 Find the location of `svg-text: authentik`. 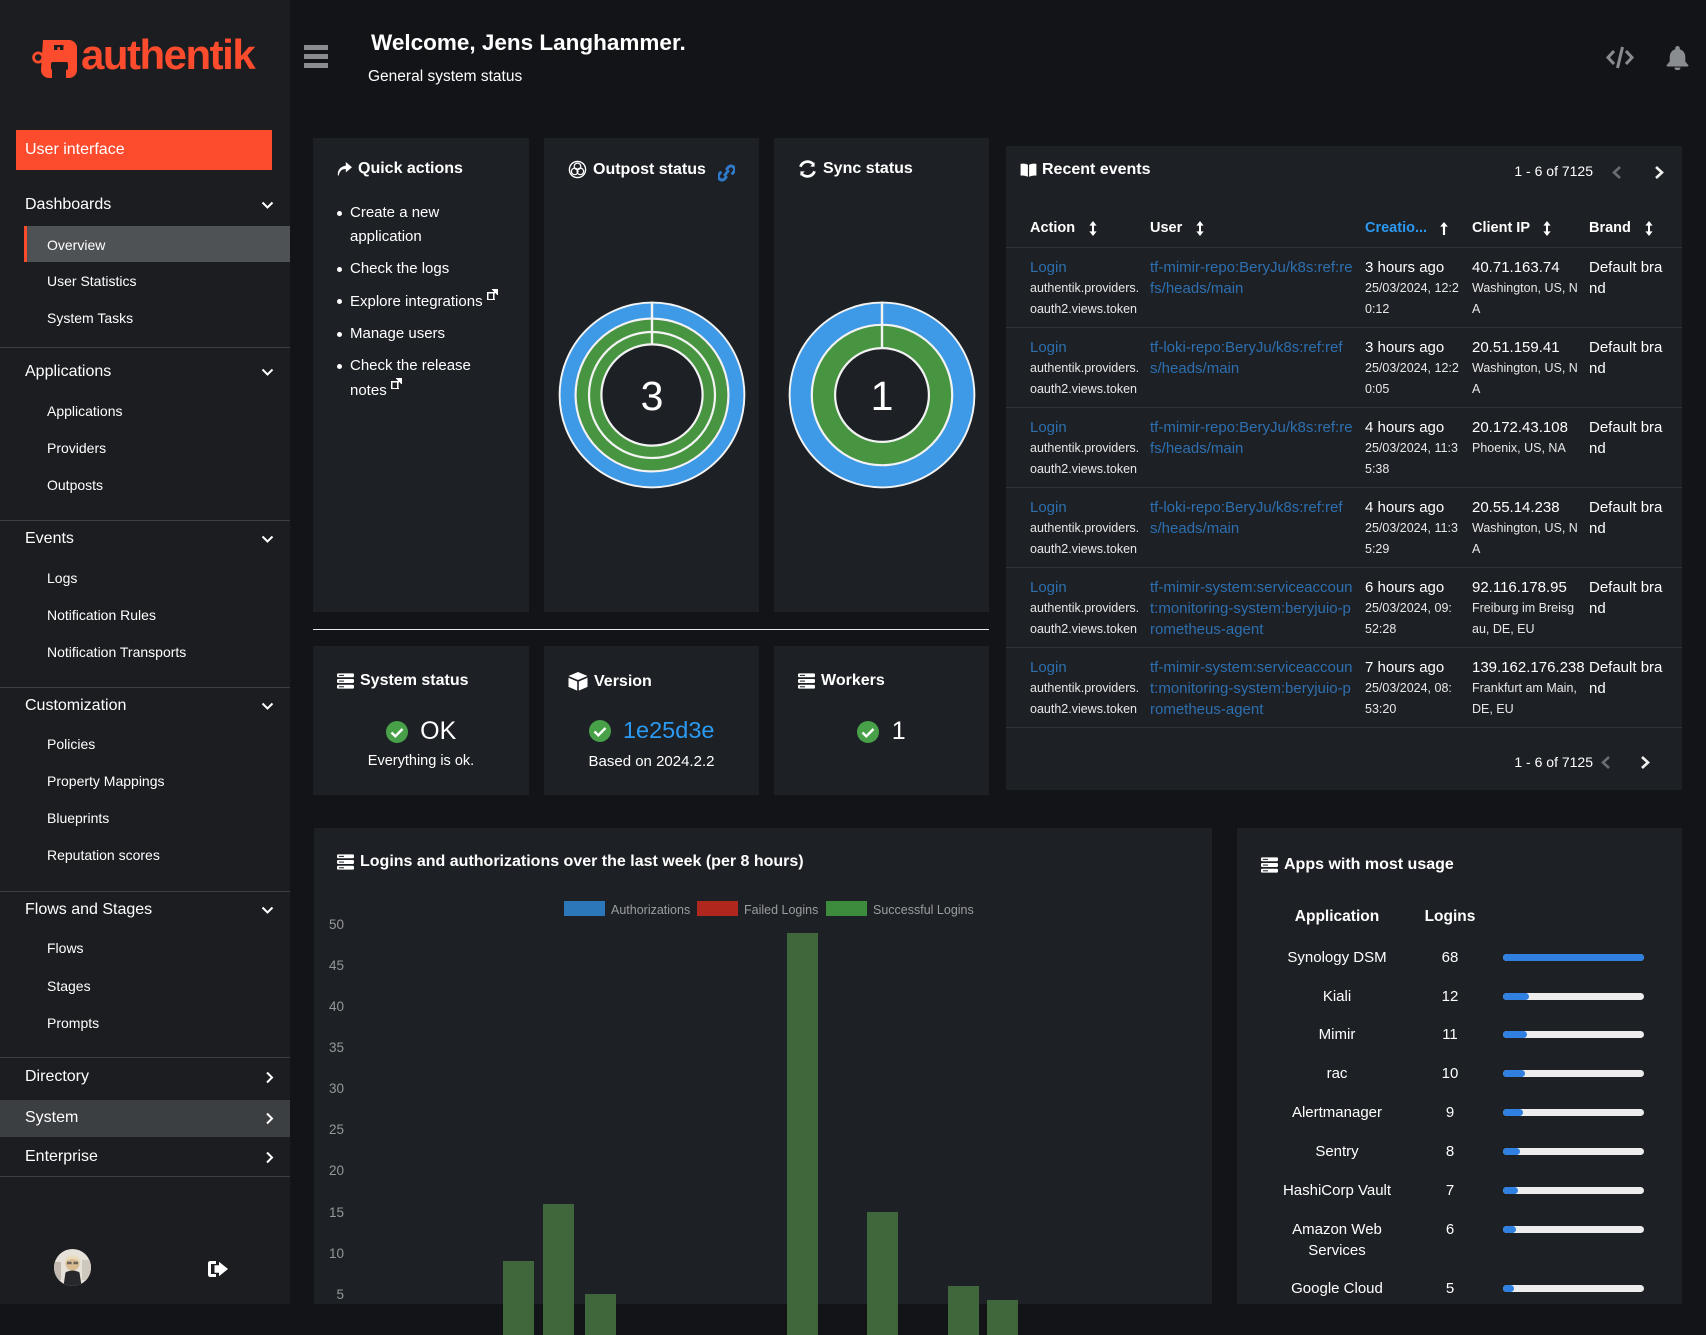

svg-text: authentik is located at coordinates (168, 57).